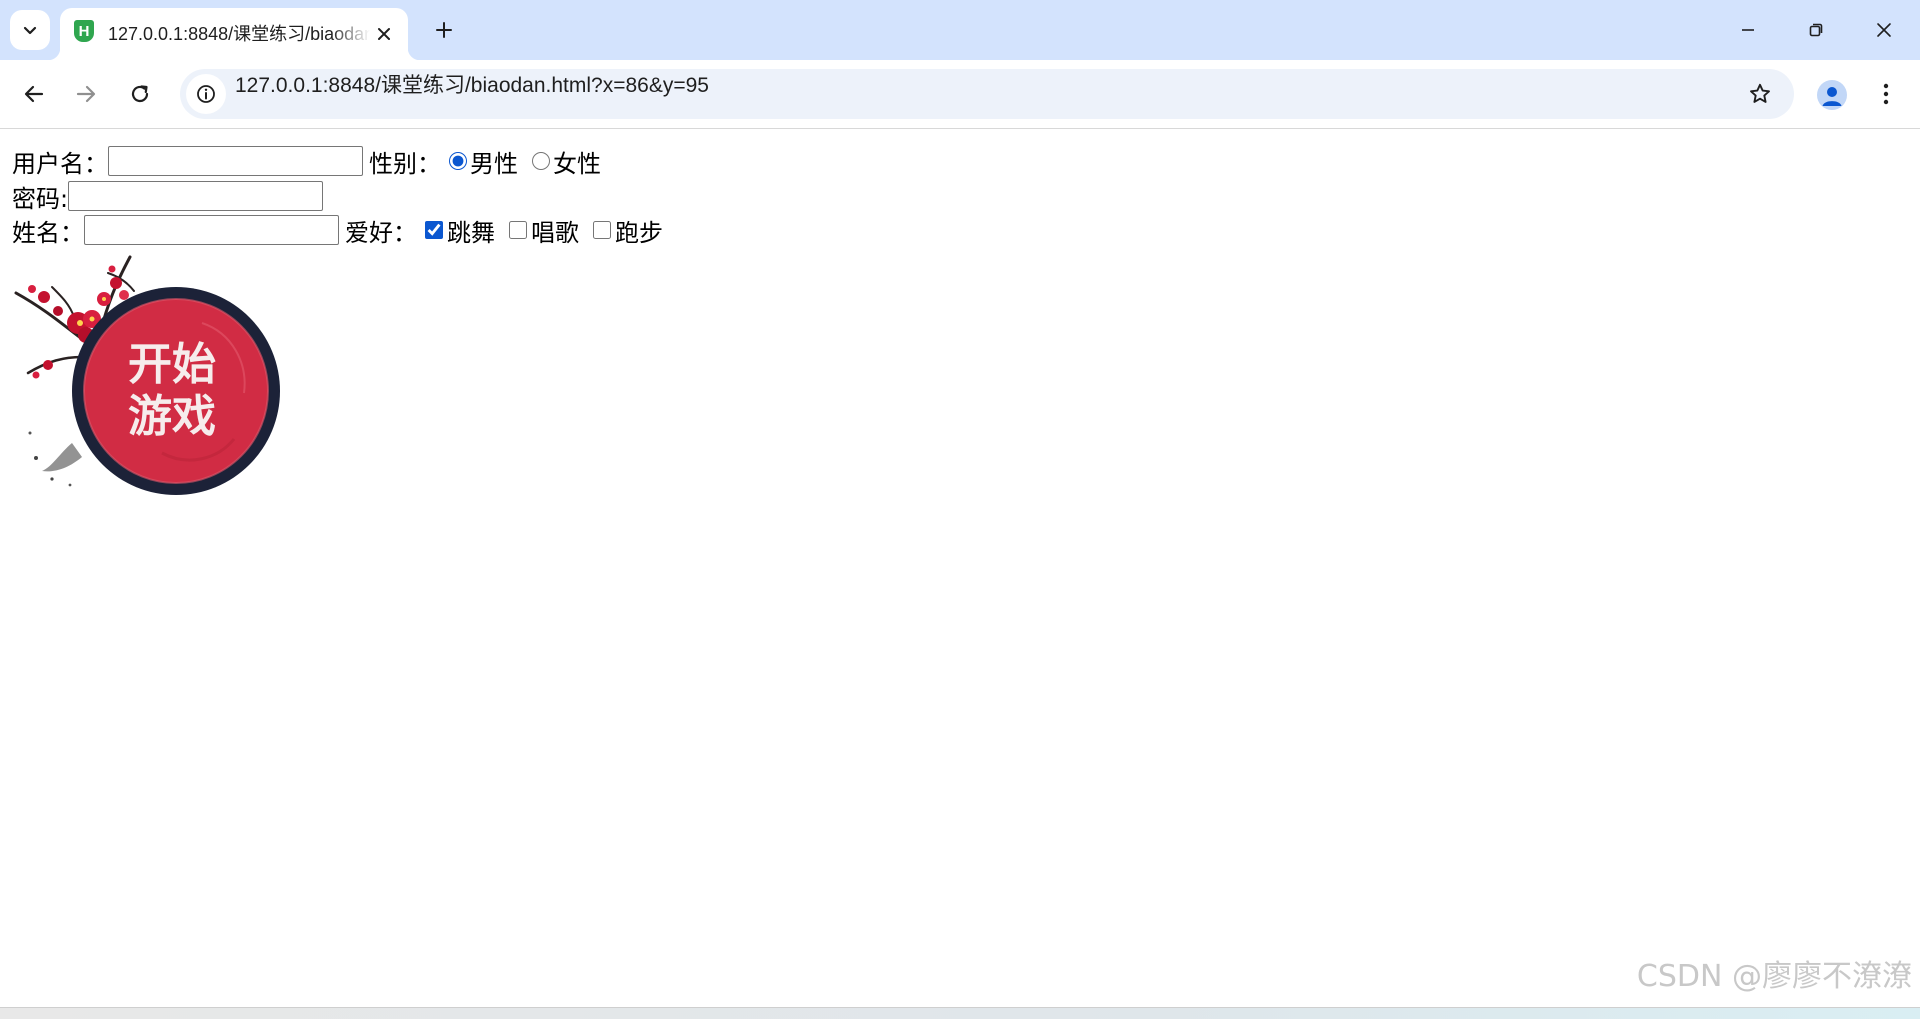 The width and height of the screenshot is (1920, 1019). What do you see at coordinates (1774, 976) in the screenshot?
I see `csdn-watermark: CSDN @廖廖不潦潦` at bounding box center [1774, 976].